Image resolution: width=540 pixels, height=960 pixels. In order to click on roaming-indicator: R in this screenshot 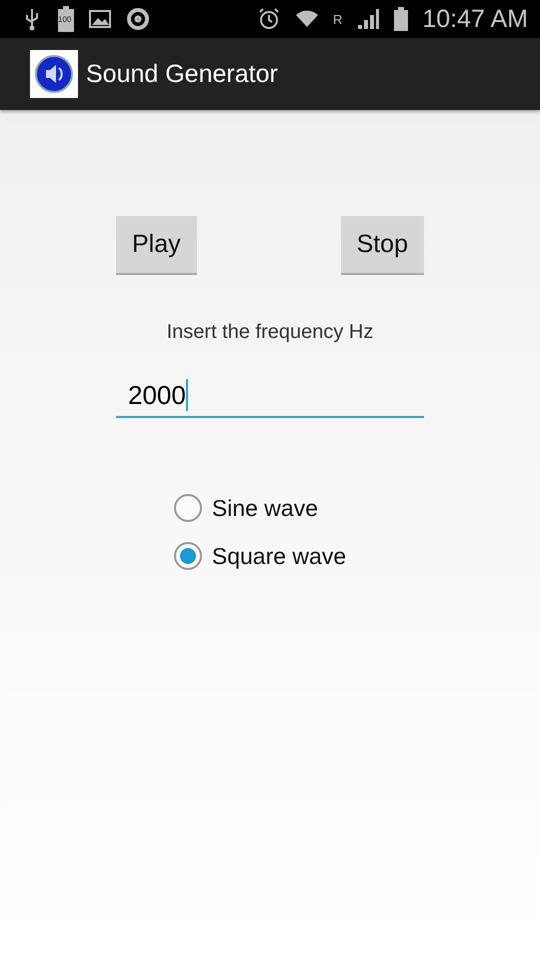, I will do `click(337, 19)`.